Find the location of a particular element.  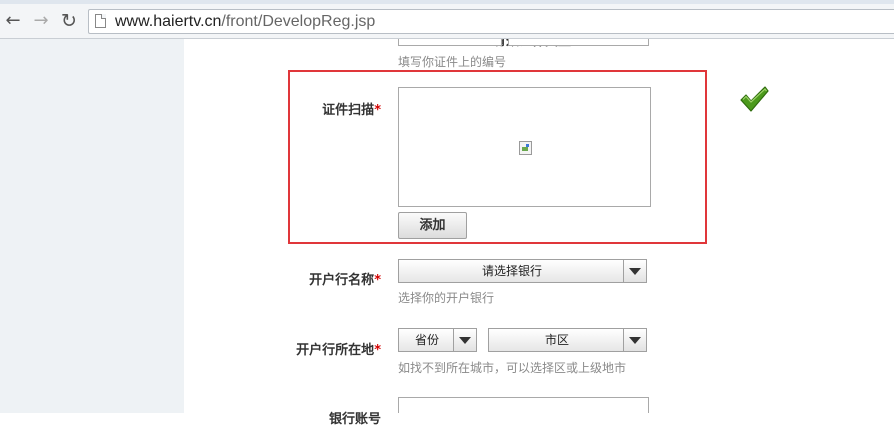

cert-number-input is located at coordinates (578, 42).